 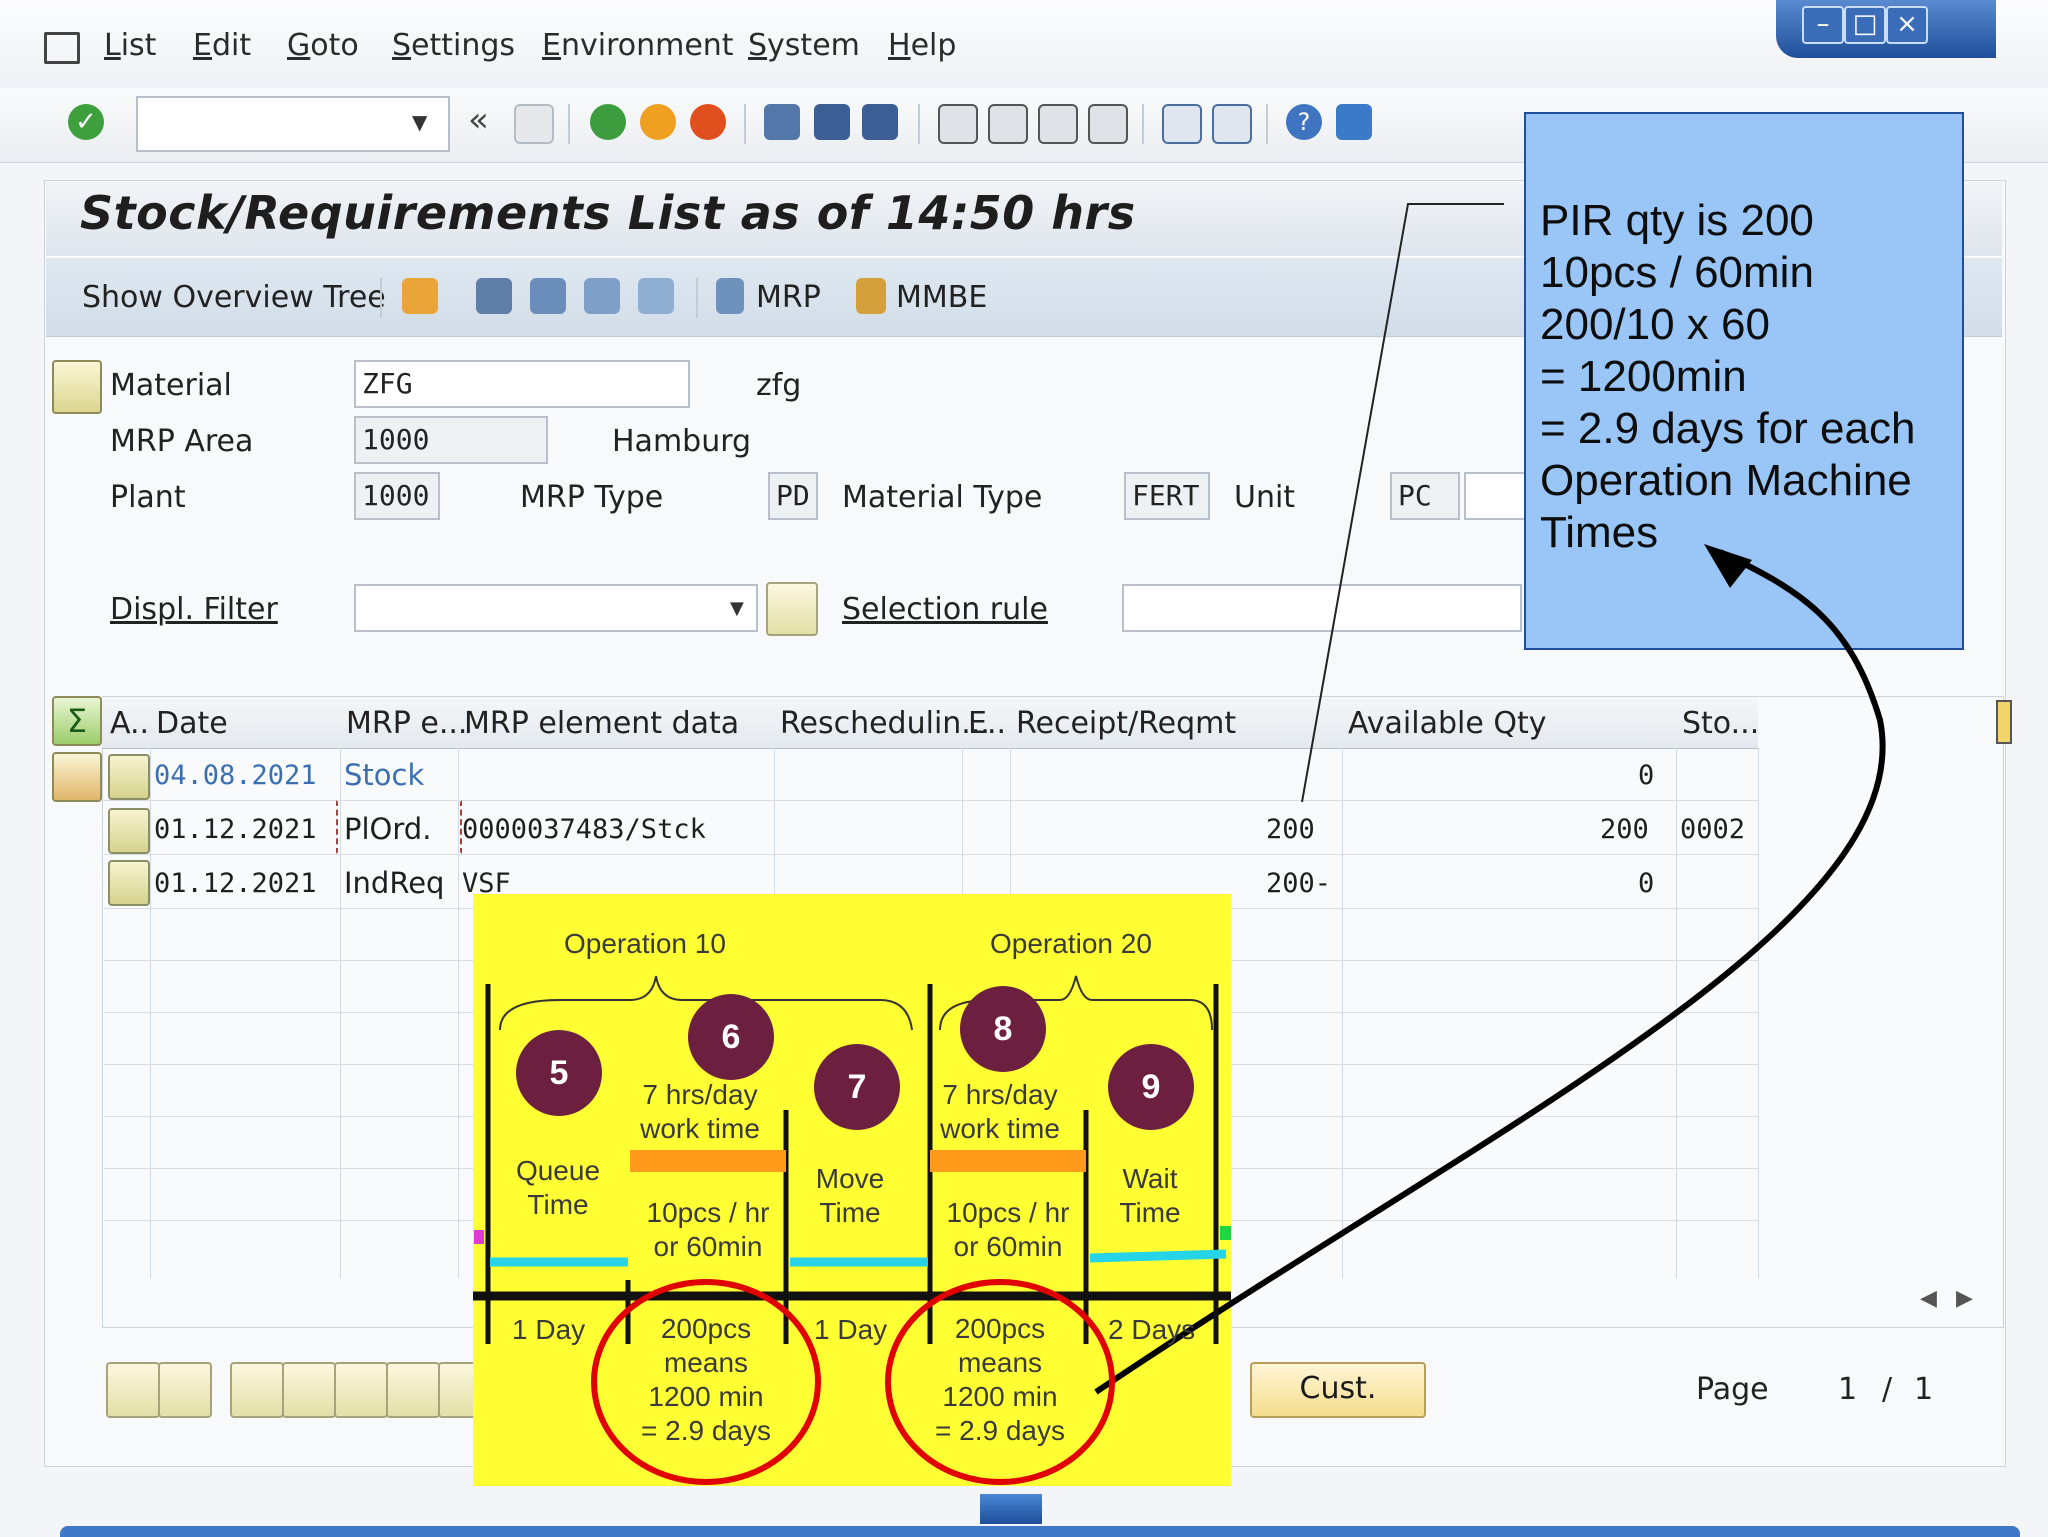 I want to click on step-circle: 5, so click(x=559, y=1073).